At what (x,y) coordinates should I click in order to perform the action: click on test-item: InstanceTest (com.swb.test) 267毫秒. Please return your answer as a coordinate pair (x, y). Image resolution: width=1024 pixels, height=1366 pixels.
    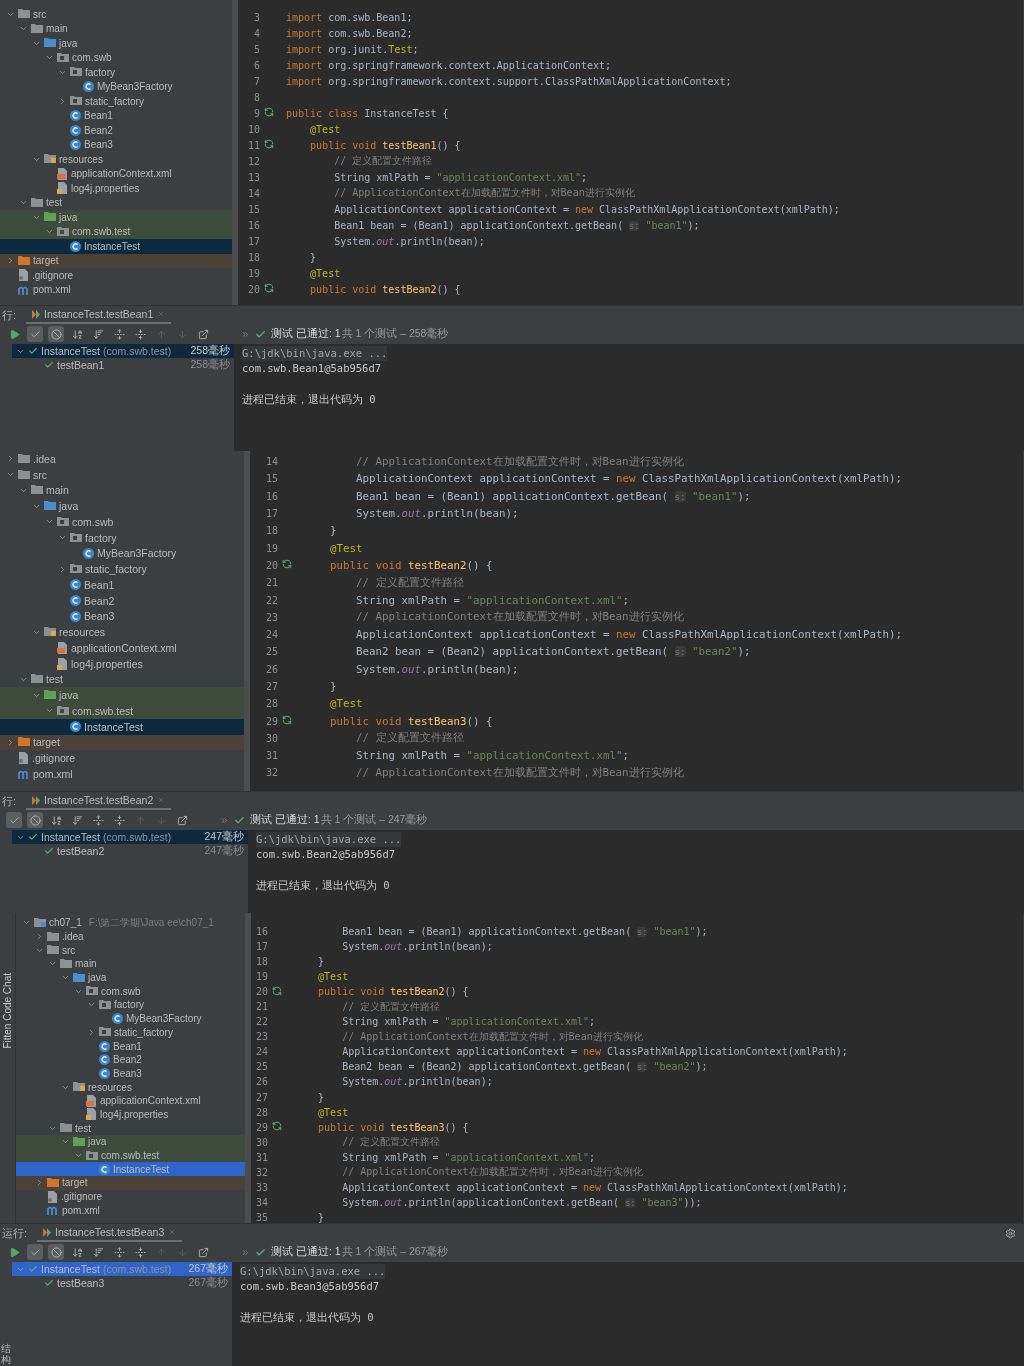
    Looking at the image, I should click on (122, 1269).